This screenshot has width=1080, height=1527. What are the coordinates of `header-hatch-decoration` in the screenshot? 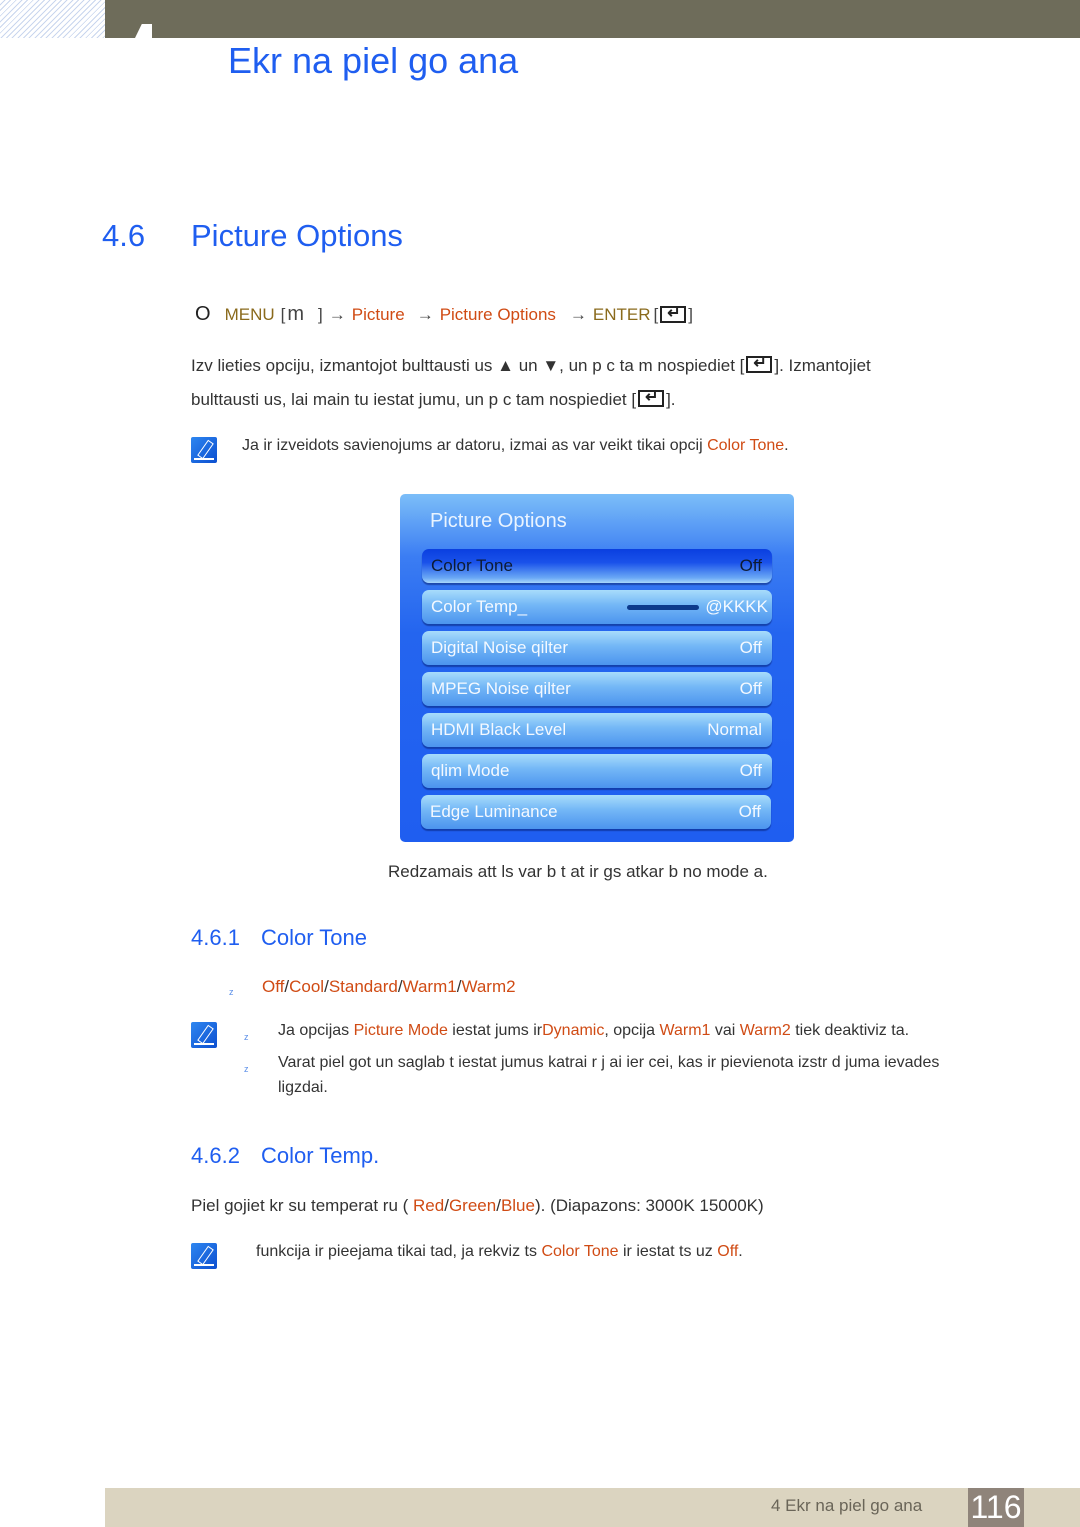 It's located at (52, 19).